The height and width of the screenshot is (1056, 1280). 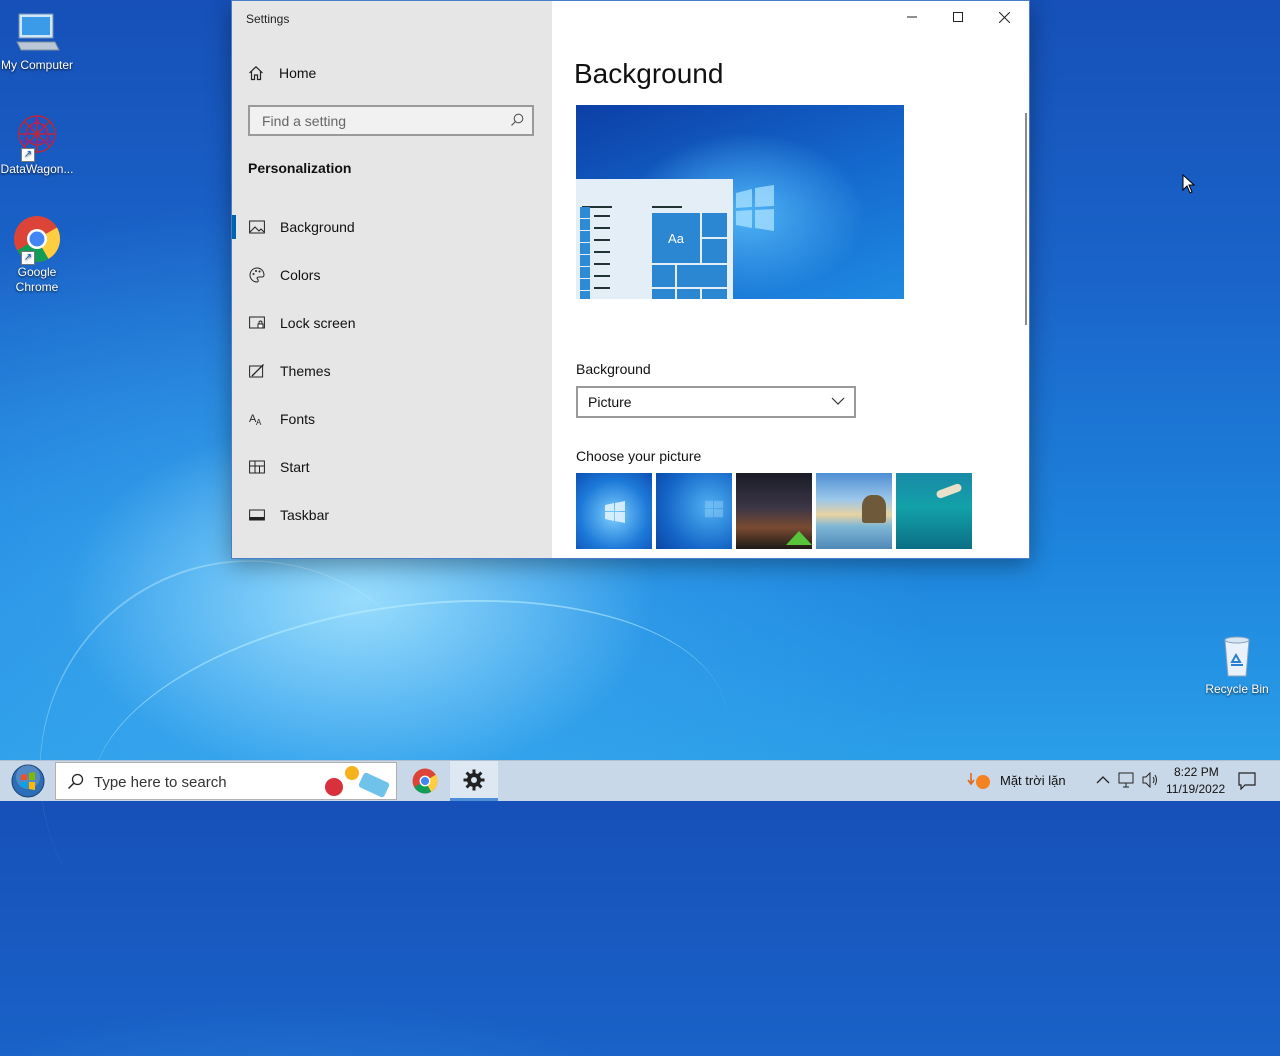 I want to click on sidebar-item-label: Start, so click(x=295, y=467).